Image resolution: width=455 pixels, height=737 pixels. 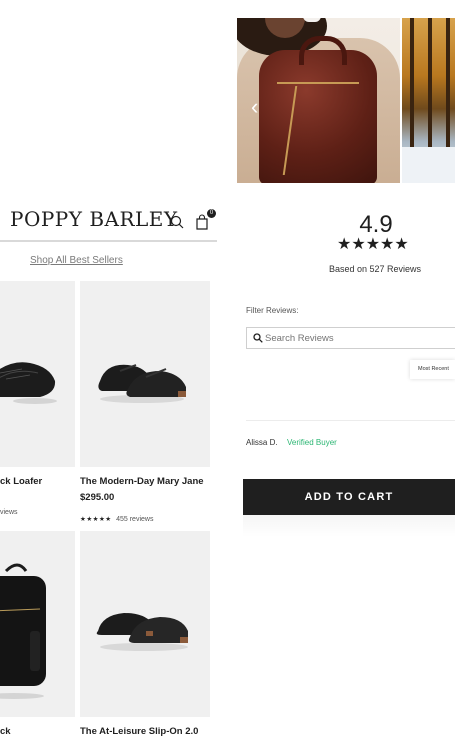 I want to click on product-title: The At-Leisure Slip-On 2.0, so click(x=139, y=731).